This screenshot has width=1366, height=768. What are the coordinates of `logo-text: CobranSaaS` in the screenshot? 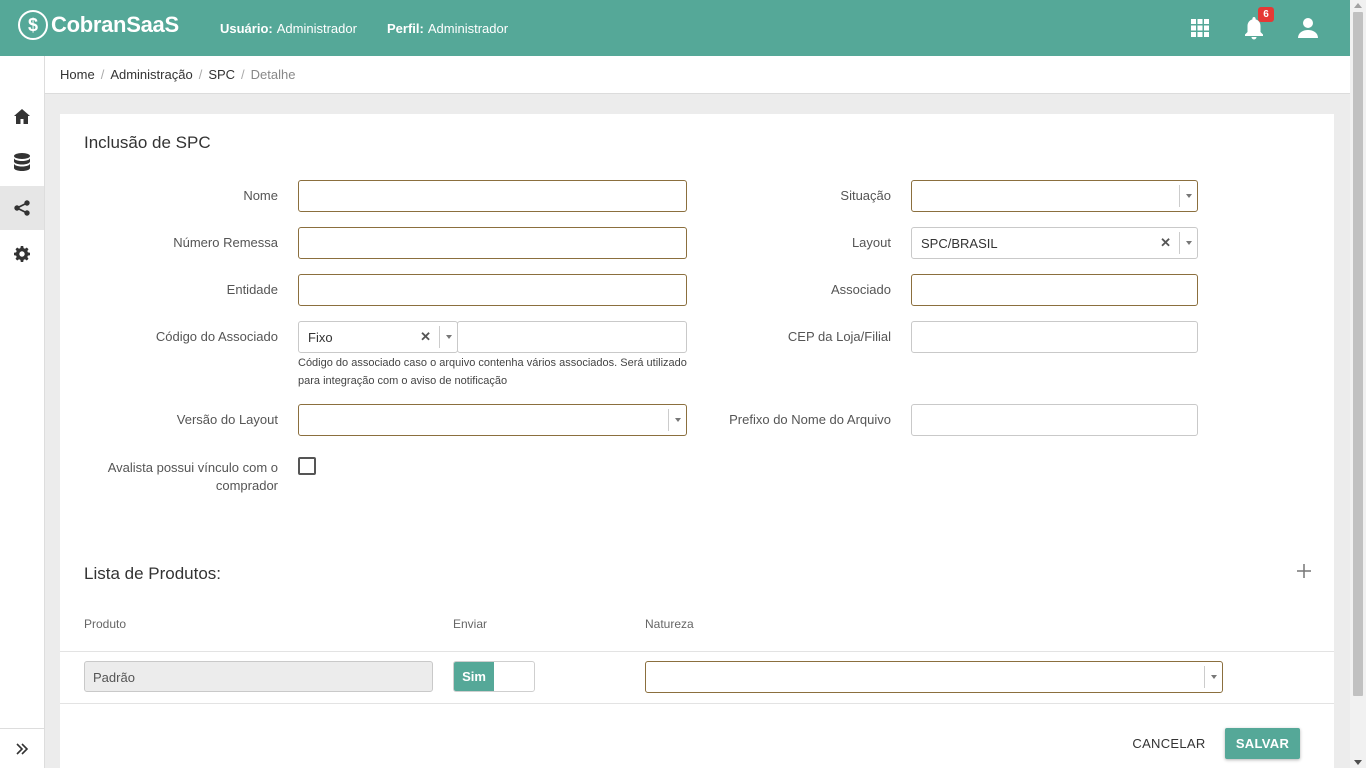 It's located at (115, 24).